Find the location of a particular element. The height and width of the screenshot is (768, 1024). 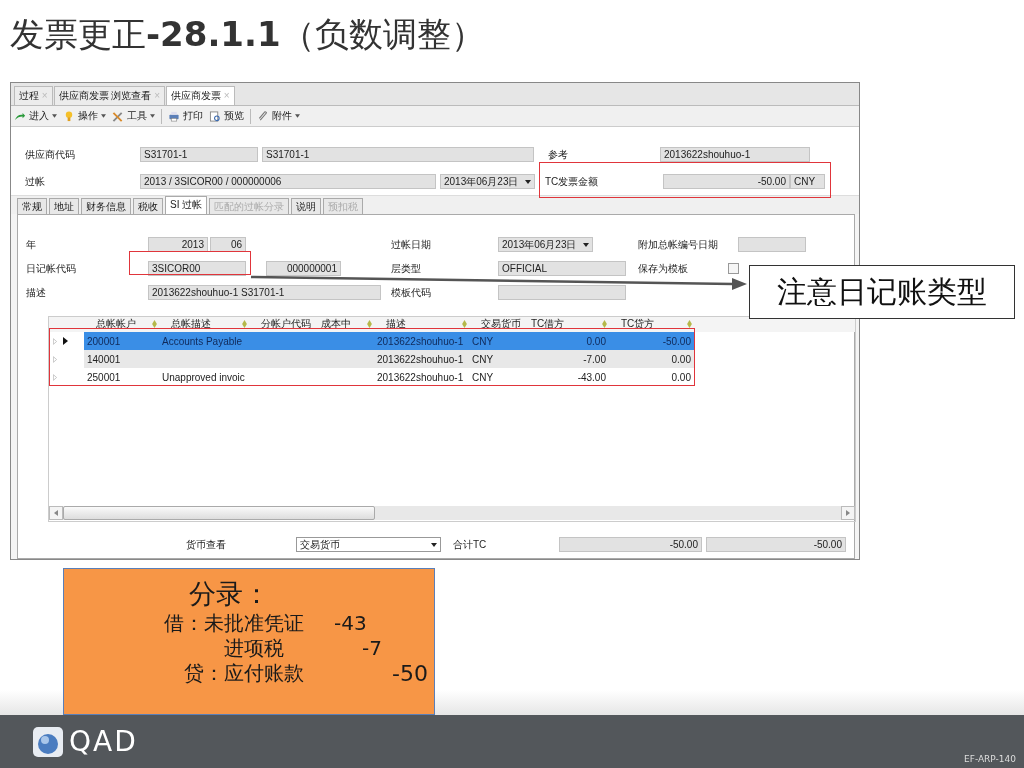

table-row: 250001 Unapproved invoic 2013622shouhuo-1 CNY -43.00 0.00 is located at coordinates (389, 377).